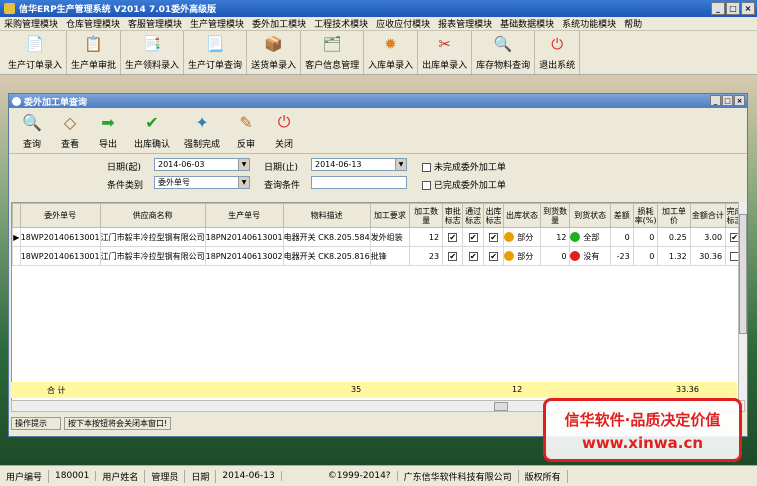 This screenshot has width=757, height=486. Describe the element at coordinates (216, 52) in the screenshot. I see `toolbar-button-3: 📃 生产订单查询` at that location.